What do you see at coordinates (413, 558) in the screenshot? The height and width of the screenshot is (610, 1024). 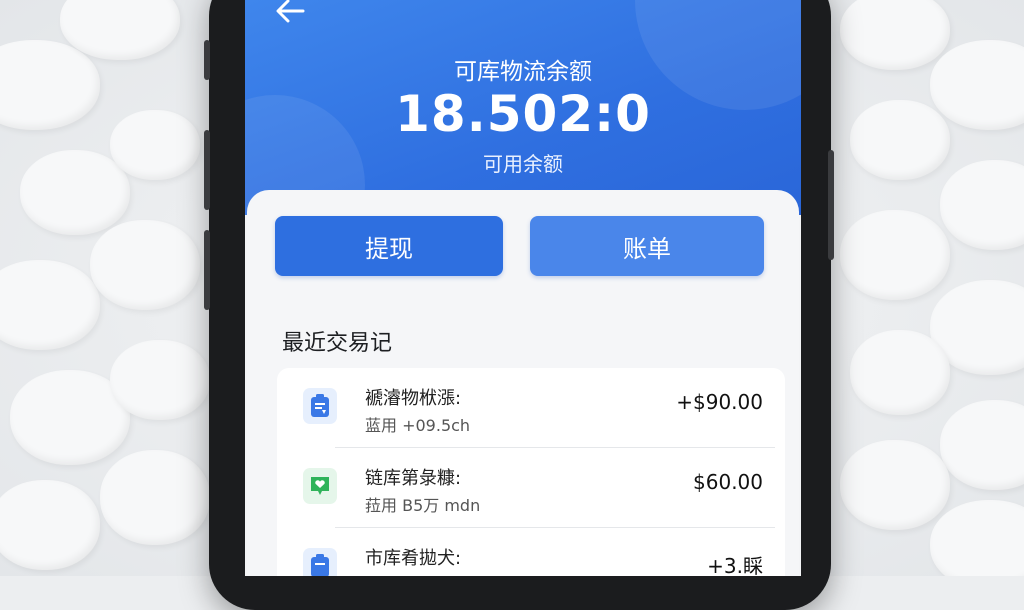 I see `transaction-name: 市库肴拋犬:` at bounding box center [413, 558].